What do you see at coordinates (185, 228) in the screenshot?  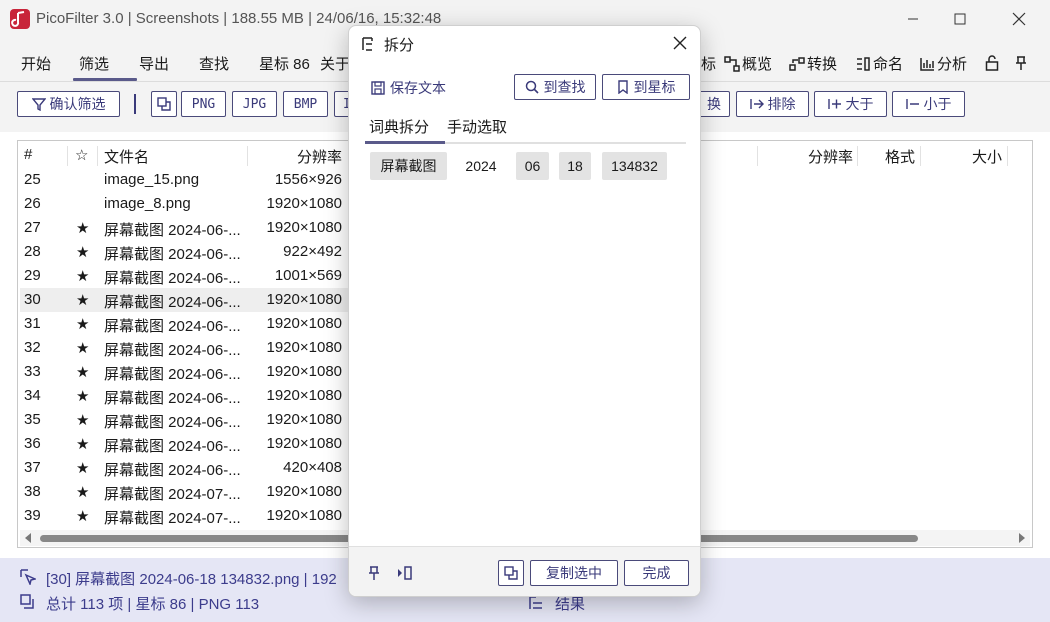 I see `table-row: 27 ★ 屏幕截图 2024-06-... 1920×1080` at bounding box center [185, 228].